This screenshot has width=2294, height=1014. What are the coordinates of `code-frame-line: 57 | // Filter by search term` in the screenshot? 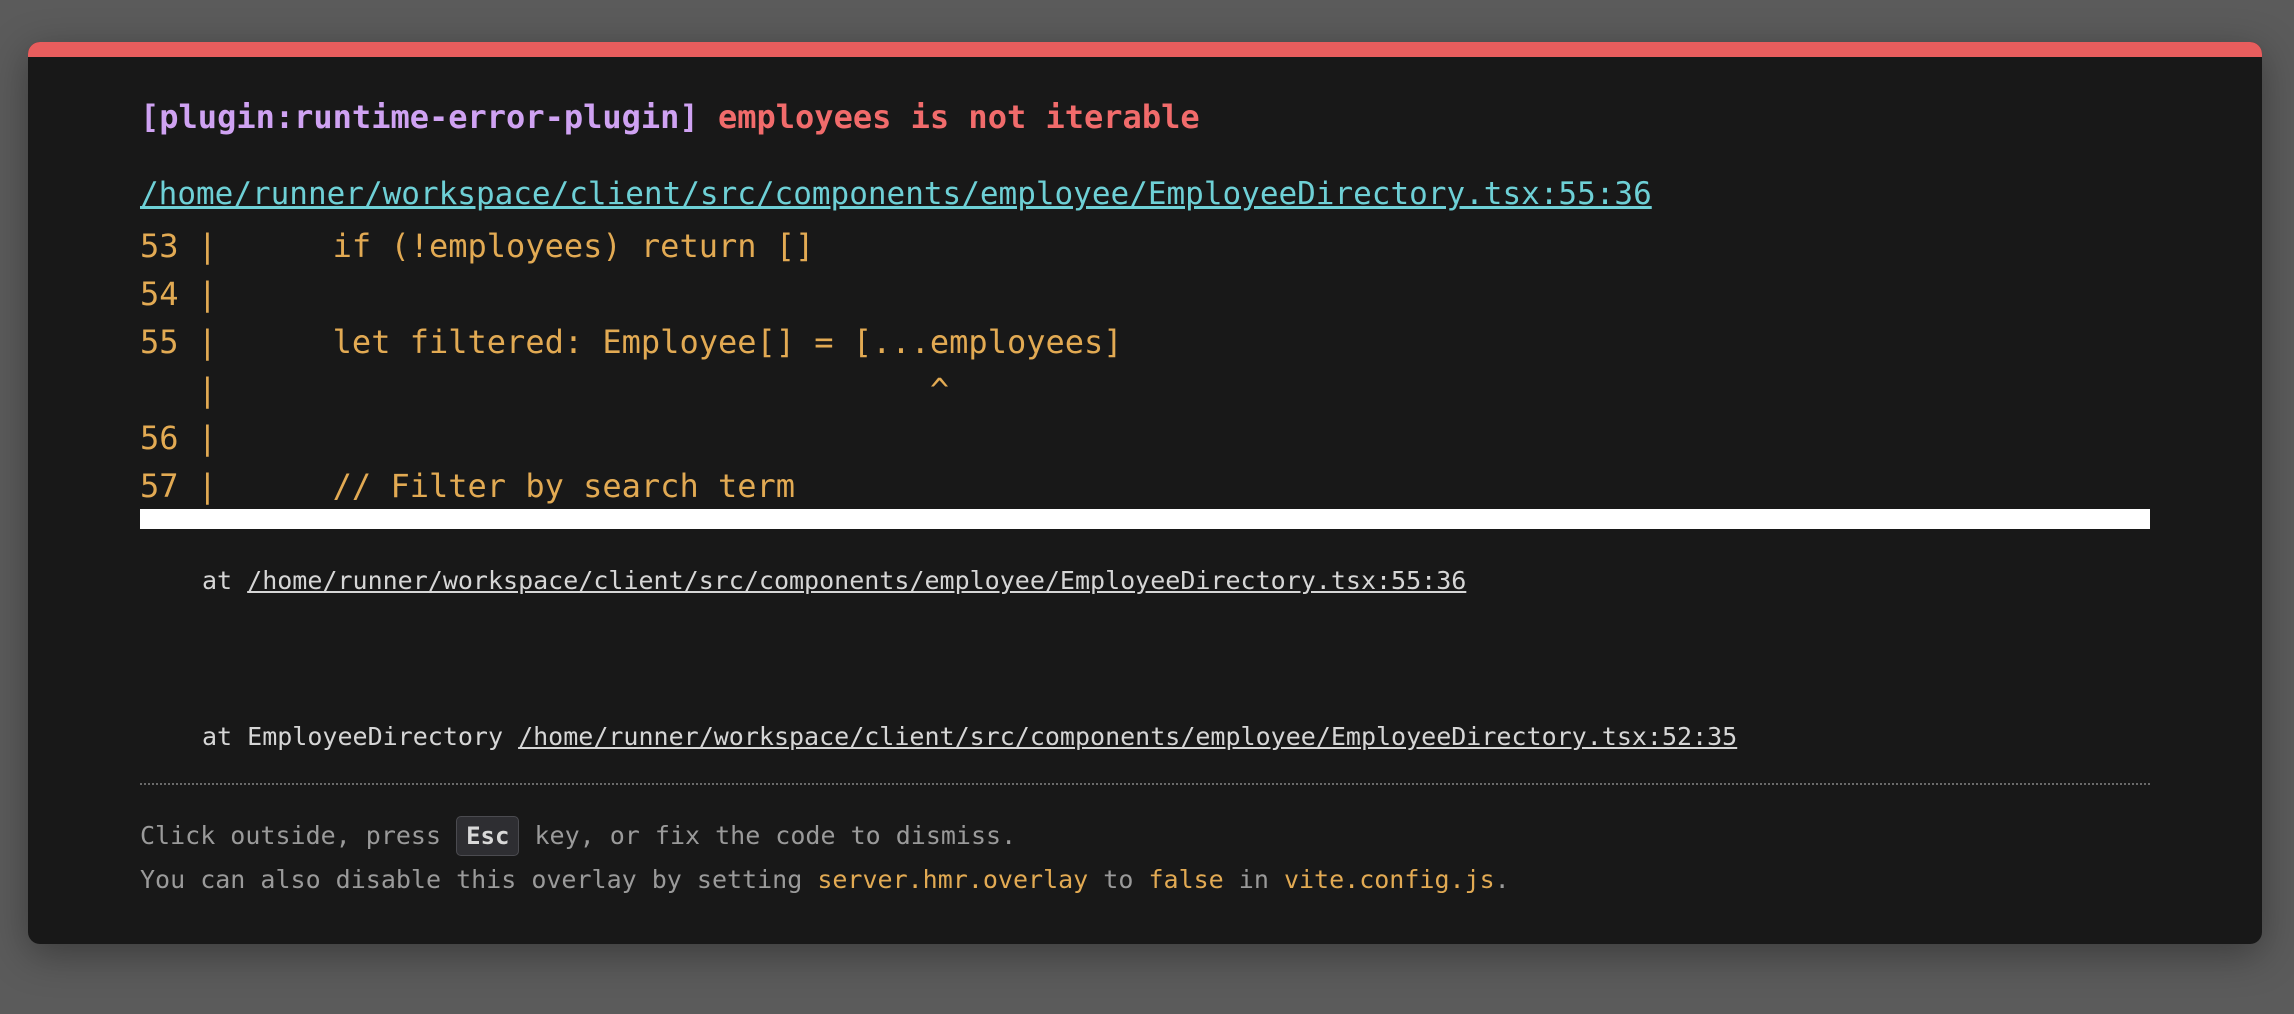 It's located at (468, 486).